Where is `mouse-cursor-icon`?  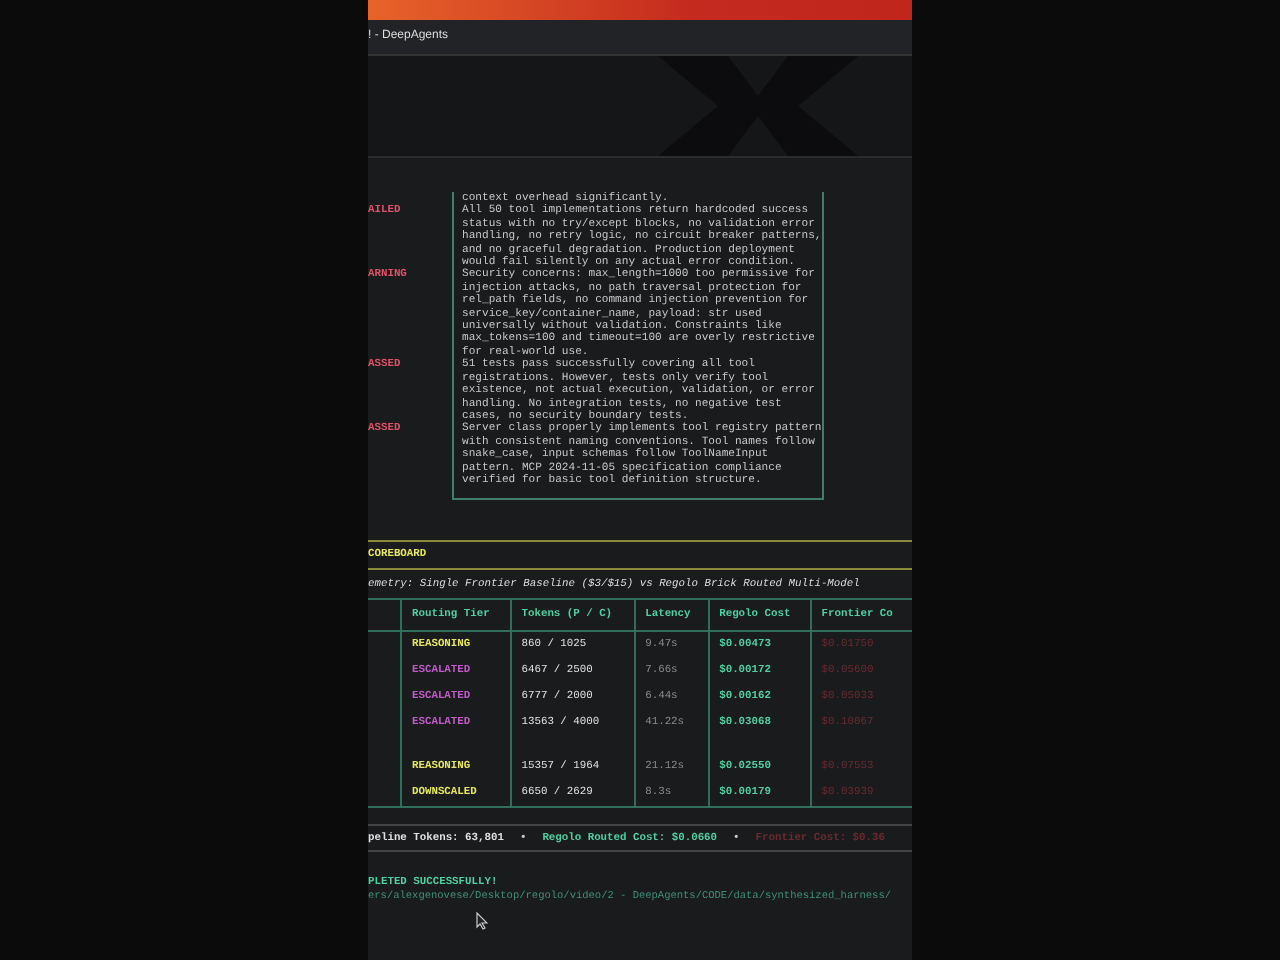 mouse-cursor-icon is located at coordinates (482, 920).